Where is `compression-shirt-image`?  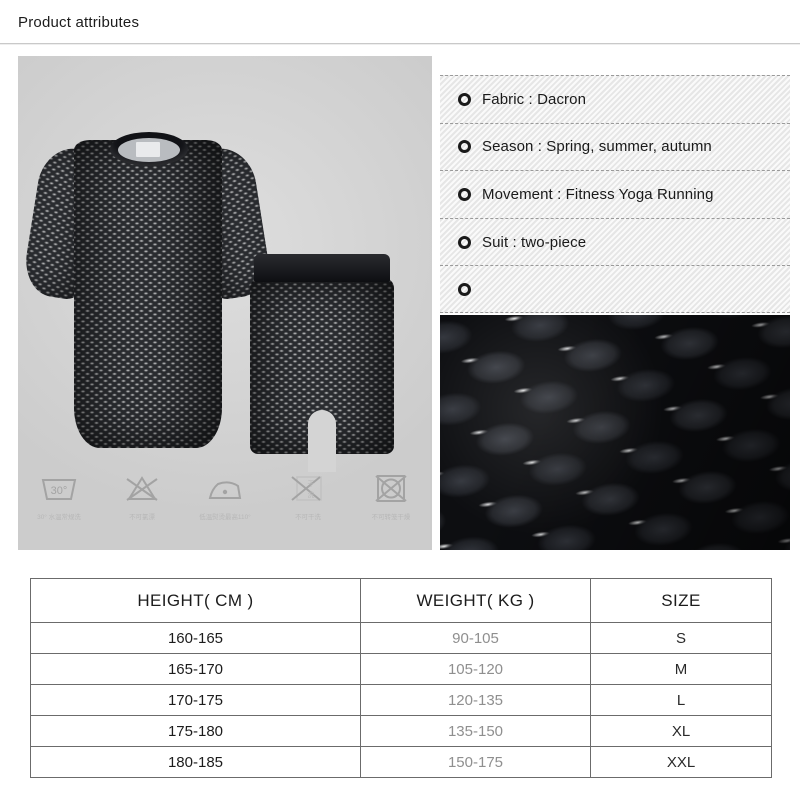 compression-shirt-image is located at coordinates (147, 281).